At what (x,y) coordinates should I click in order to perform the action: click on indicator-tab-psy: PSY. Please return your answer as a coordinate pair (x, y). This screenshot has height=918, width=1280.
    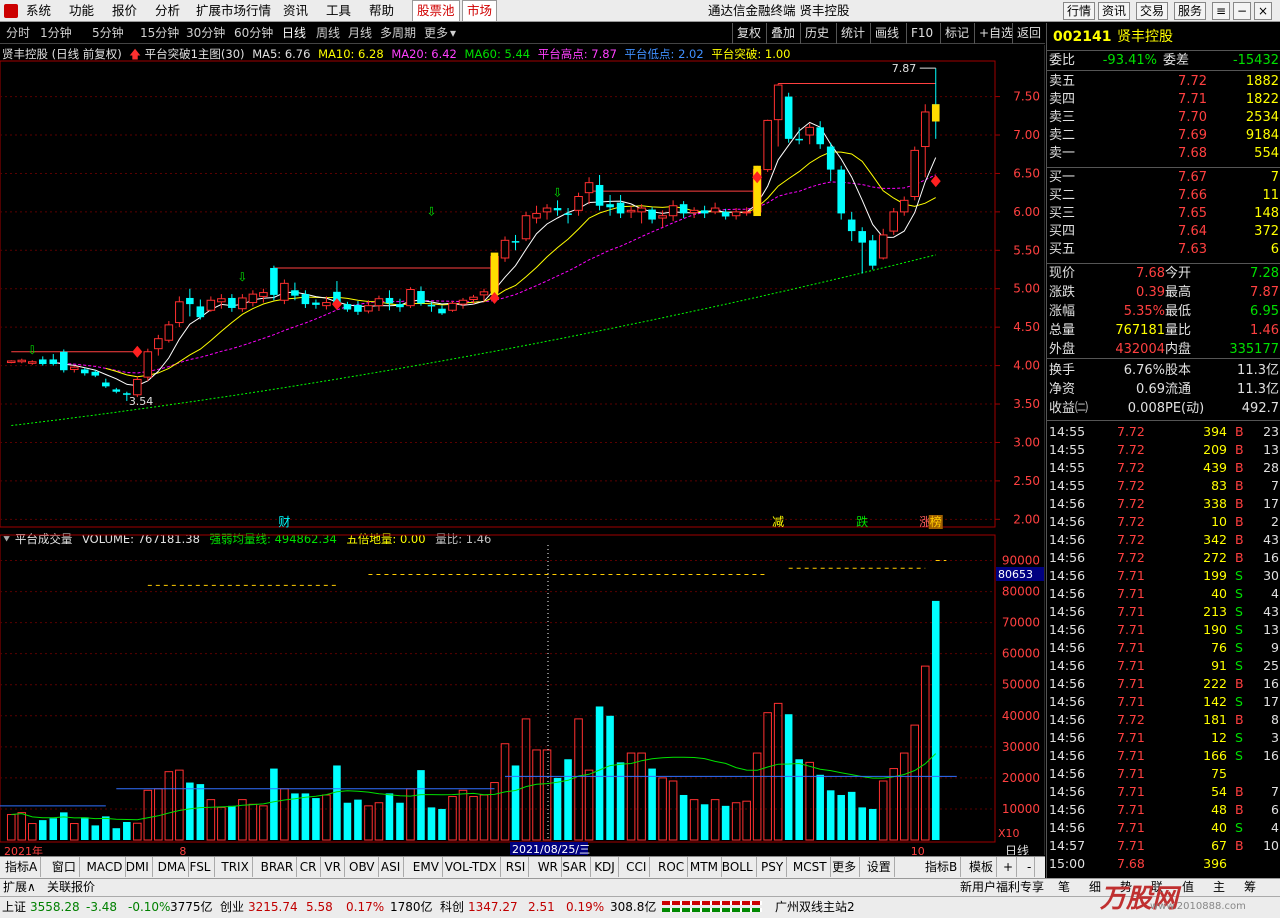
    Looking at the image, I should click on (773, 867).